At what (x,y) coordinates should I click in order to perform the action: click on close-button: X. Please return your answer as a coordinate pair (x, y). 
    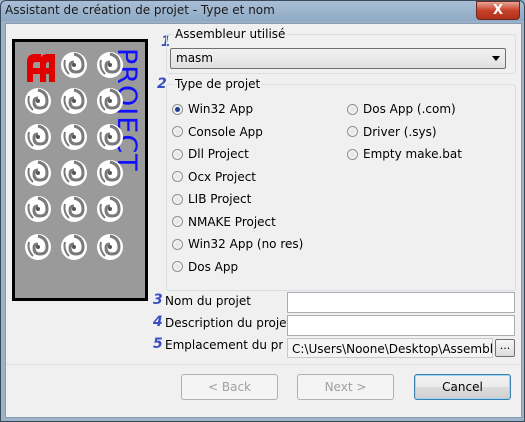
    Looking at the image, I should click on (498, 10).